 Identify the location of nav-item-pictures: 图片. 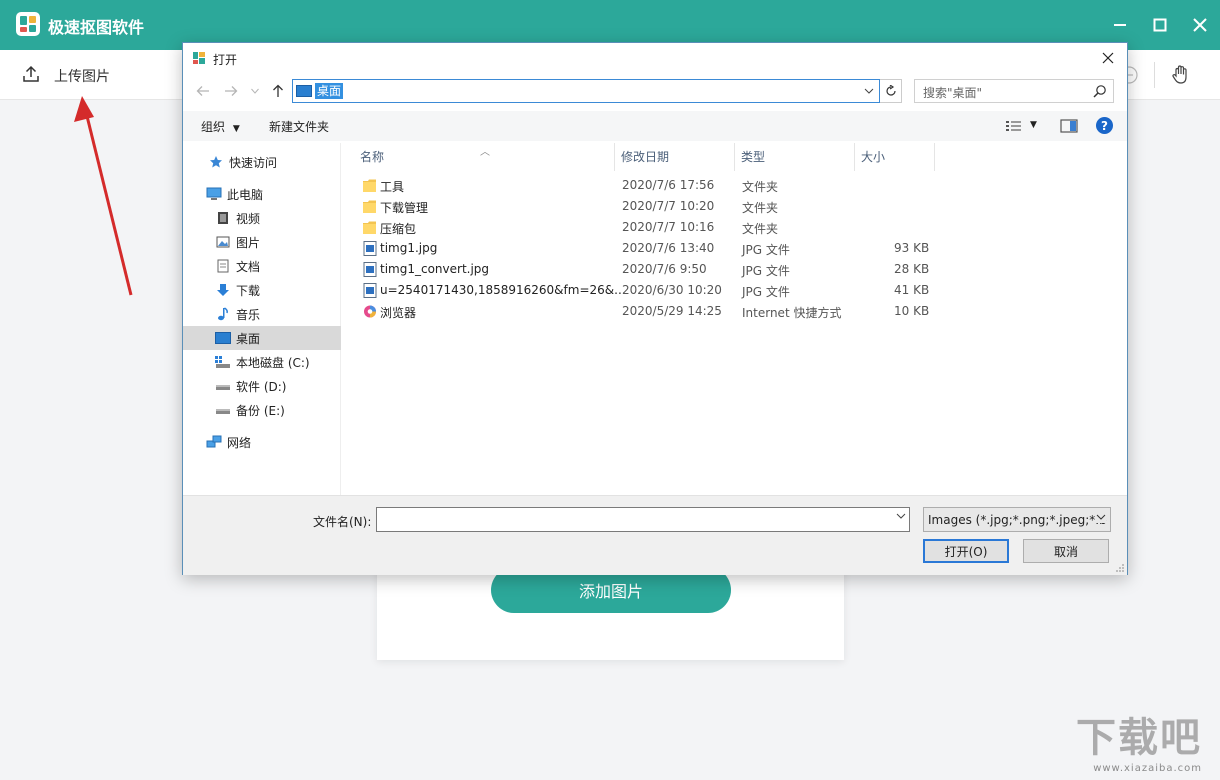
(262, 242).